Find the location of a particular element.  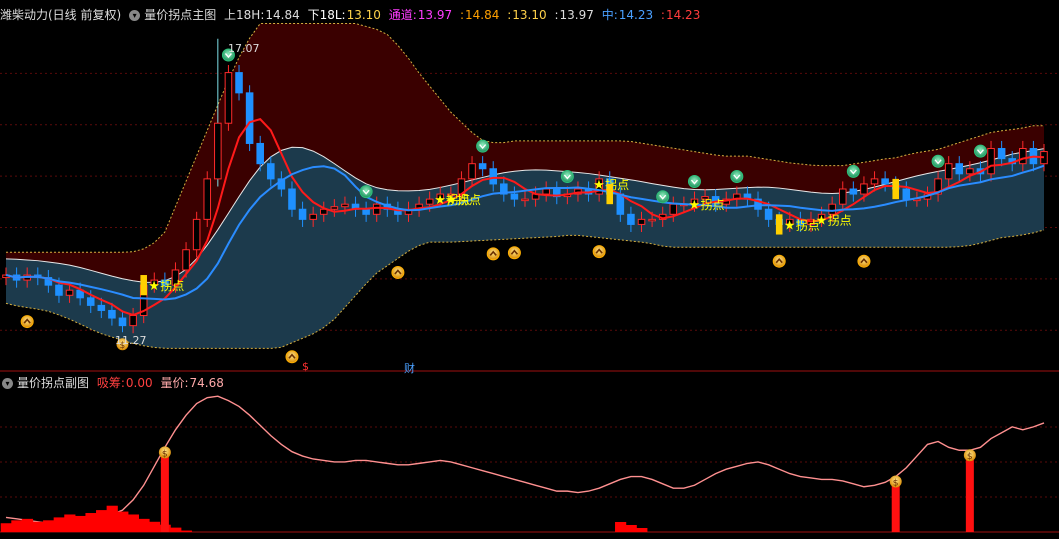

sub-chart-header: ▾ 量价拐点副图 吸筹:0.00 量价:74.68 is located at coordinates (114, 383).